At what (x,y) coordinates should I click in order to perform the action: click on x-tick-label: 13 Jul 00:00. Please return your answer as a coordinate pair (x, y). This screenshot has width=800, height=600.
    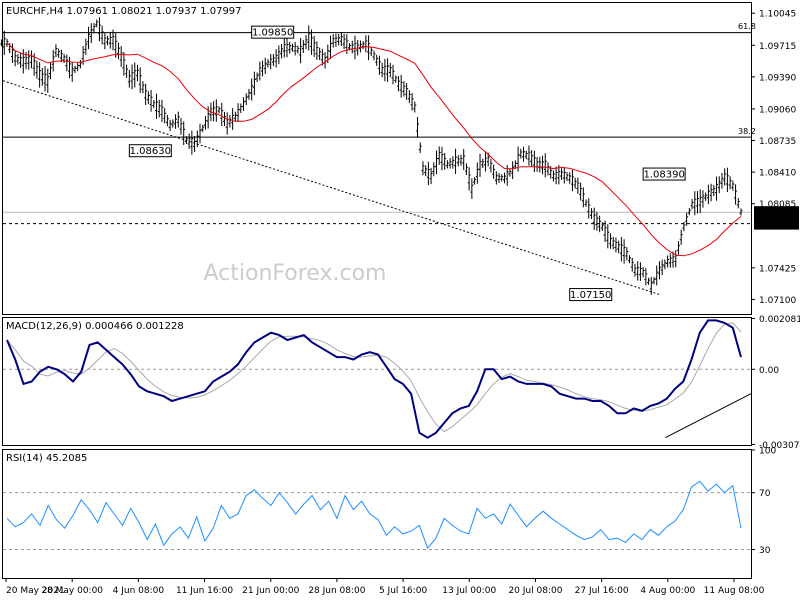
    Looking at the image, I should click on (469, 591).